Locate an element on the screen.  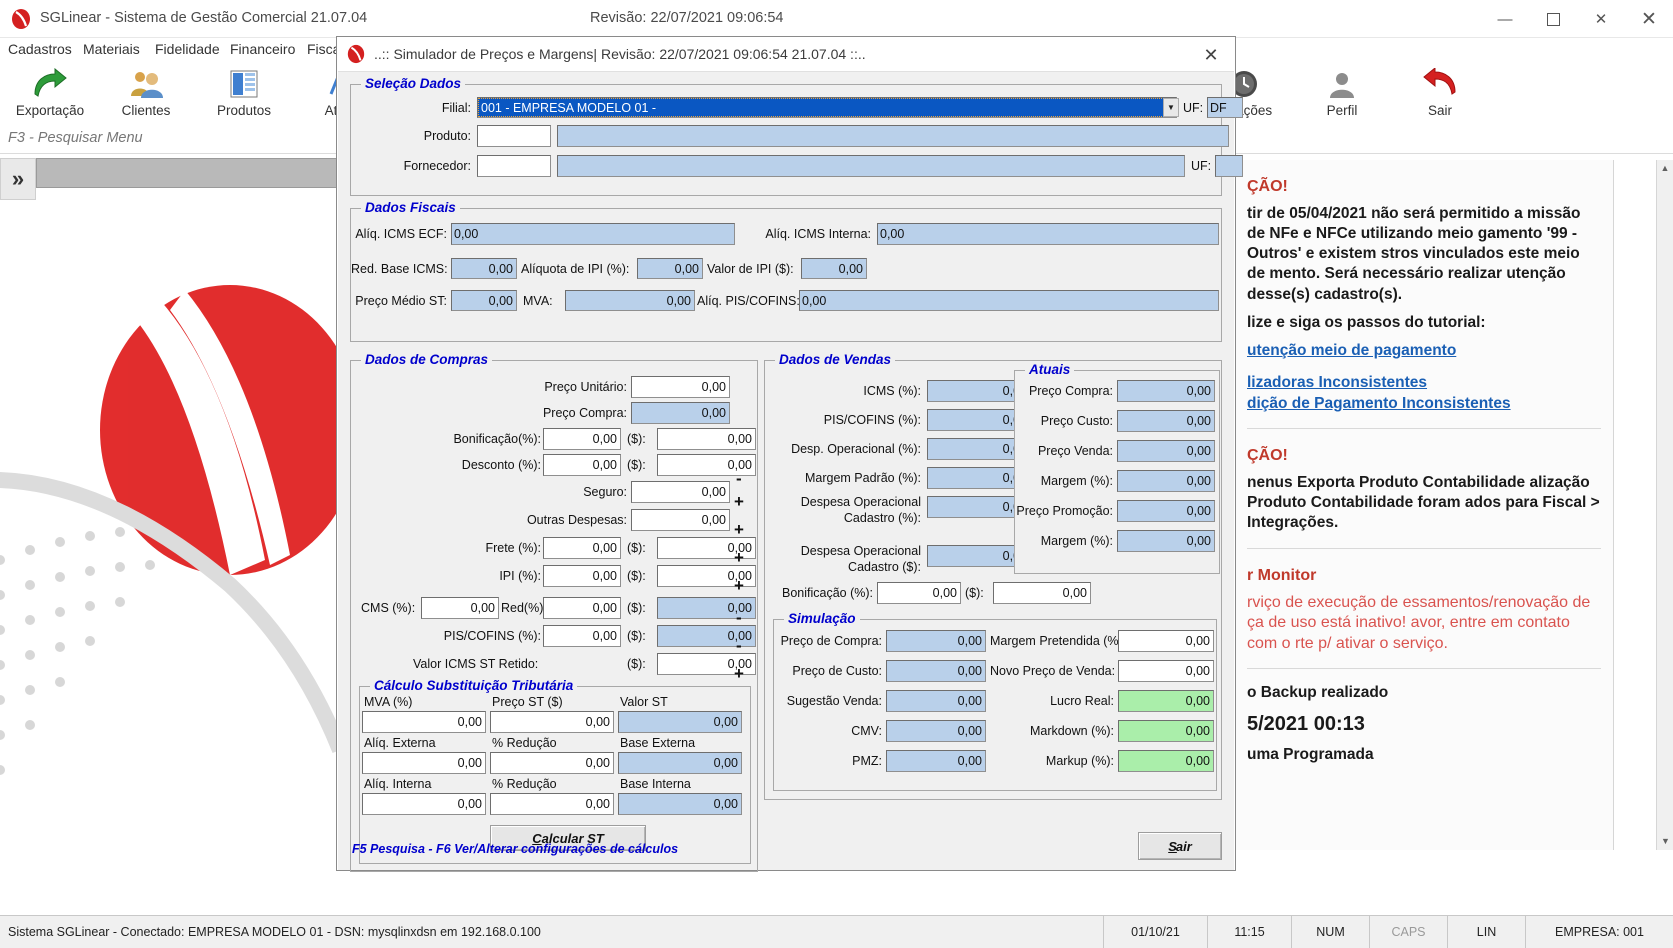
aliq-interna-field: 0,00 is located at coordinates (424, 804).